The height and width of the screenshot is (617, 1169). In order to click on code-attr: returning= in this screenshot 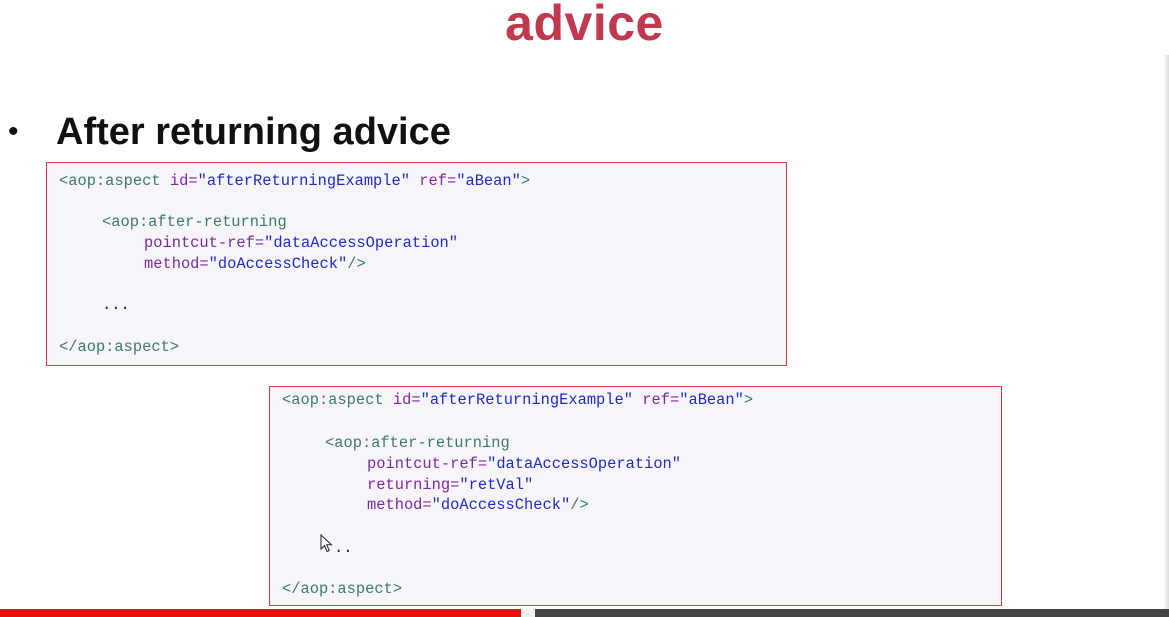, I will do `click(413, 485)`.